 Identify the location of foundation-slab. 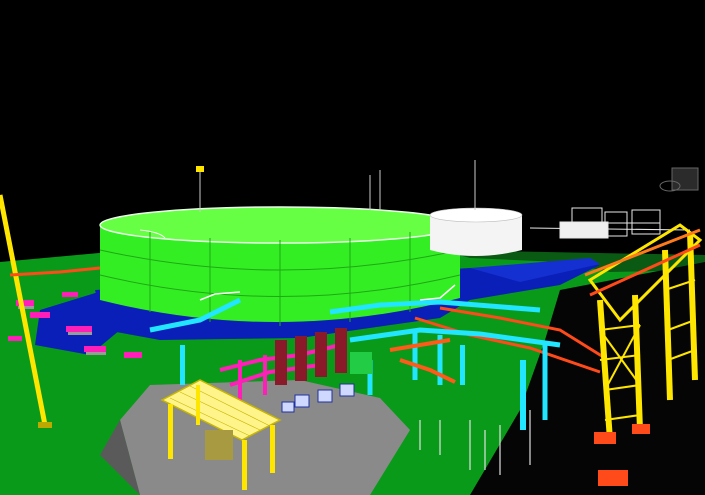
(265, 437).